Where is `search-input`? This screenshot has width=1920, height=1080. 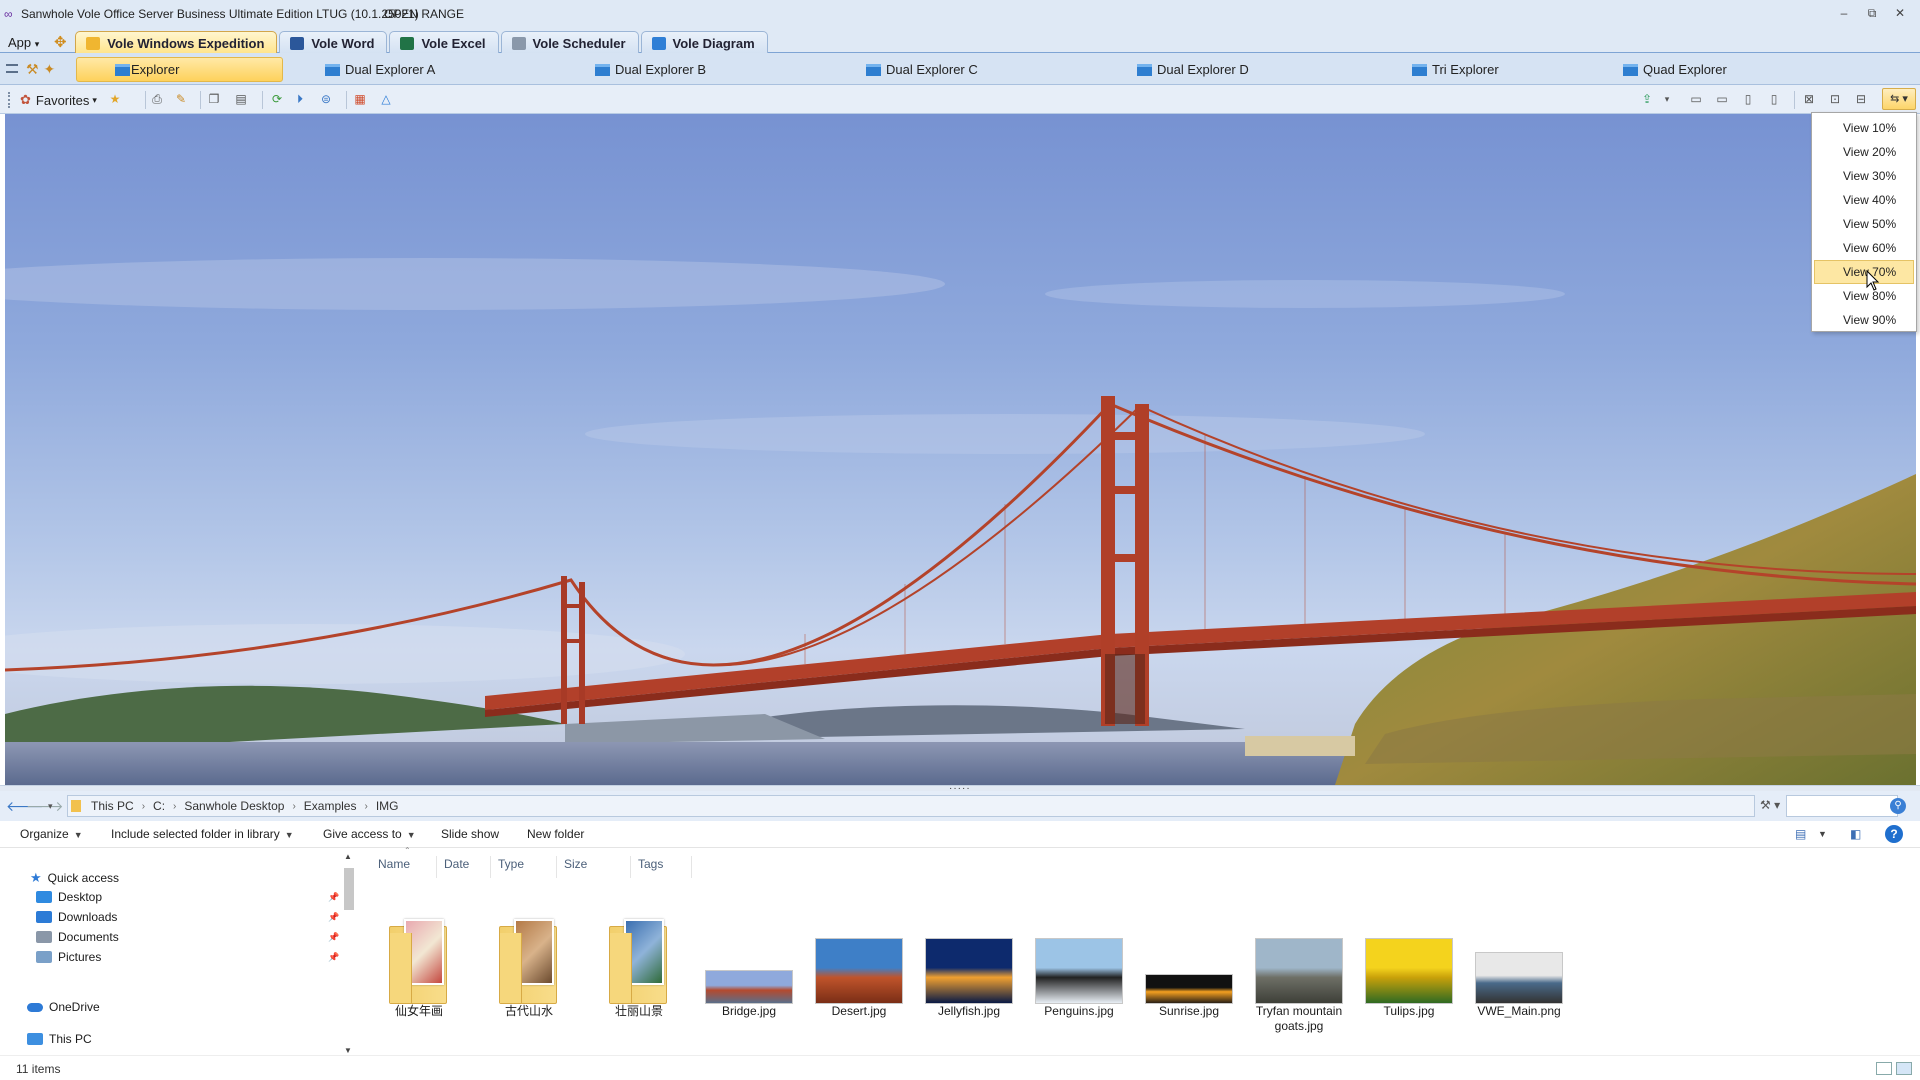
search-input is located at coordinates (1842, 806).